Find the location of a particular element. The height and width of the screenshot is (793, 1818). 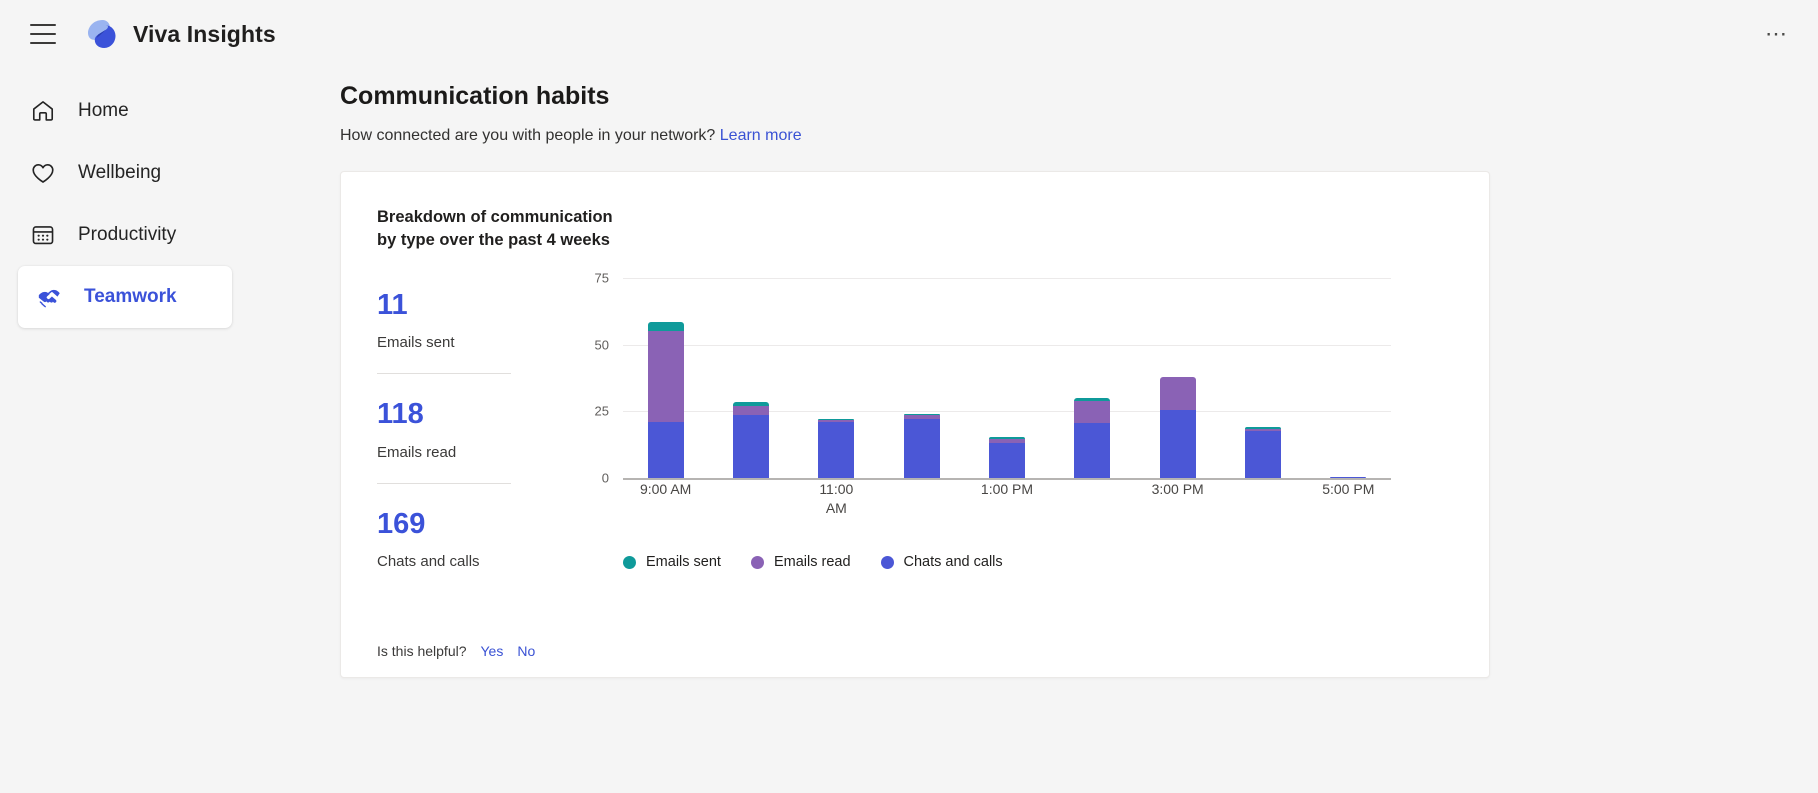

chart-y-tick-label: 50 is located at coordinates (601, 345).